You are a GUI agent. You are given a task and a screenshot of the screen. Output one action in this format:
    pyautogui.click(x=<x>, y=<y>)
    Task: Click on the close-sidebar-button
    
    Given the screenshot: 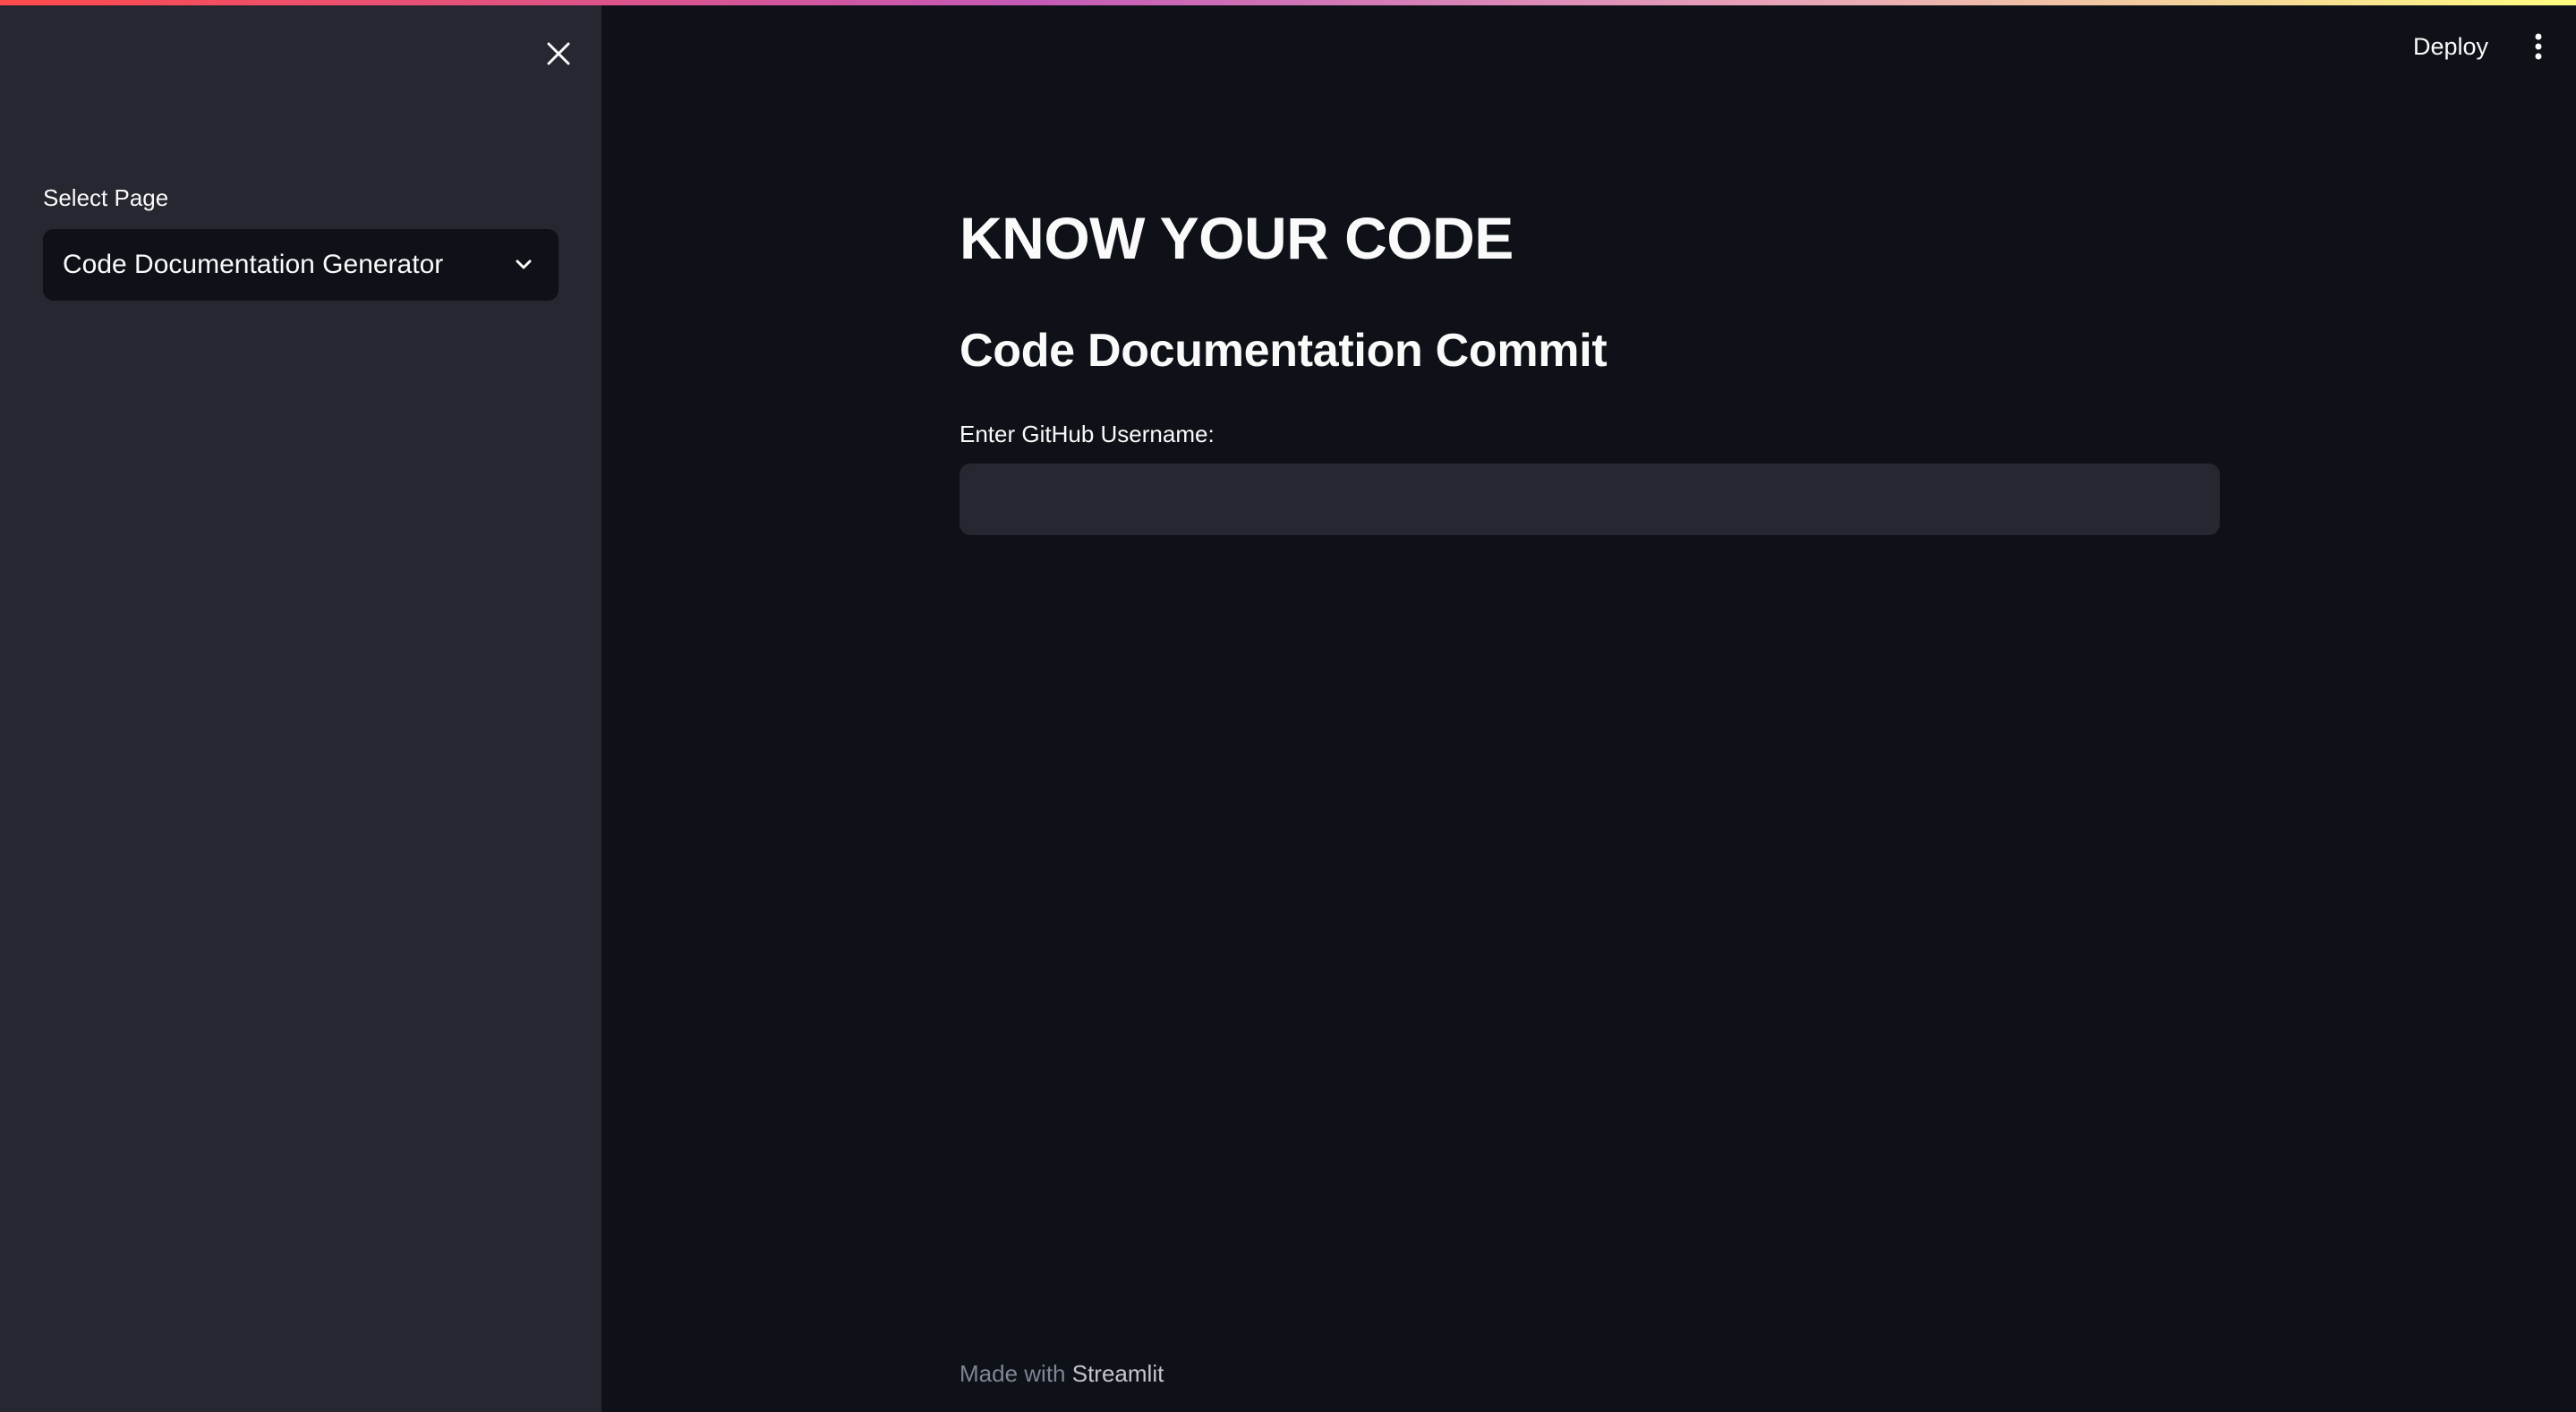 What is the action you would take?
    pyautogui.click(x=558, y=54)
    